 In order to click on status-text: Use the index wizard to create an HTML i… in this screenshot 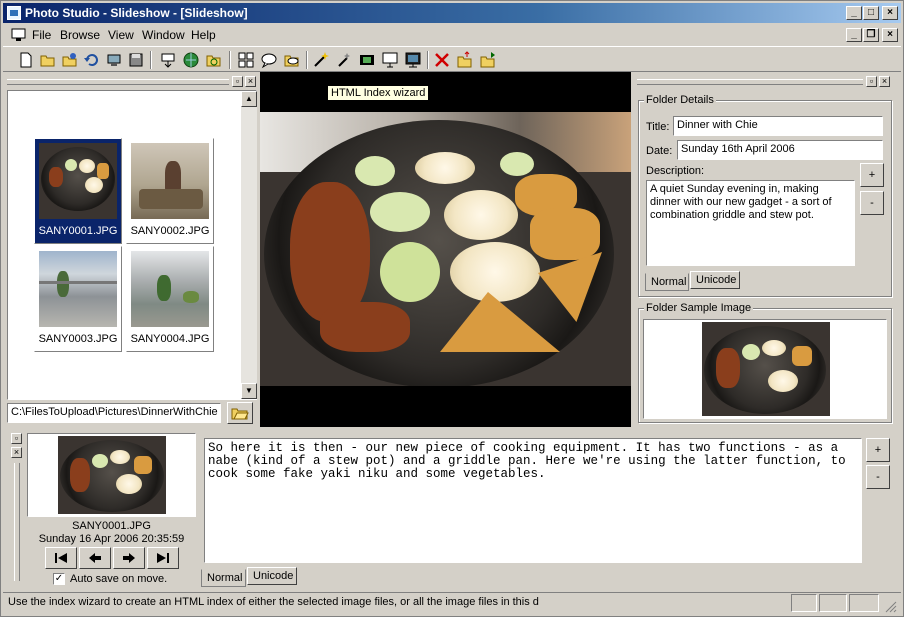, I will do `click(273, 602)`.